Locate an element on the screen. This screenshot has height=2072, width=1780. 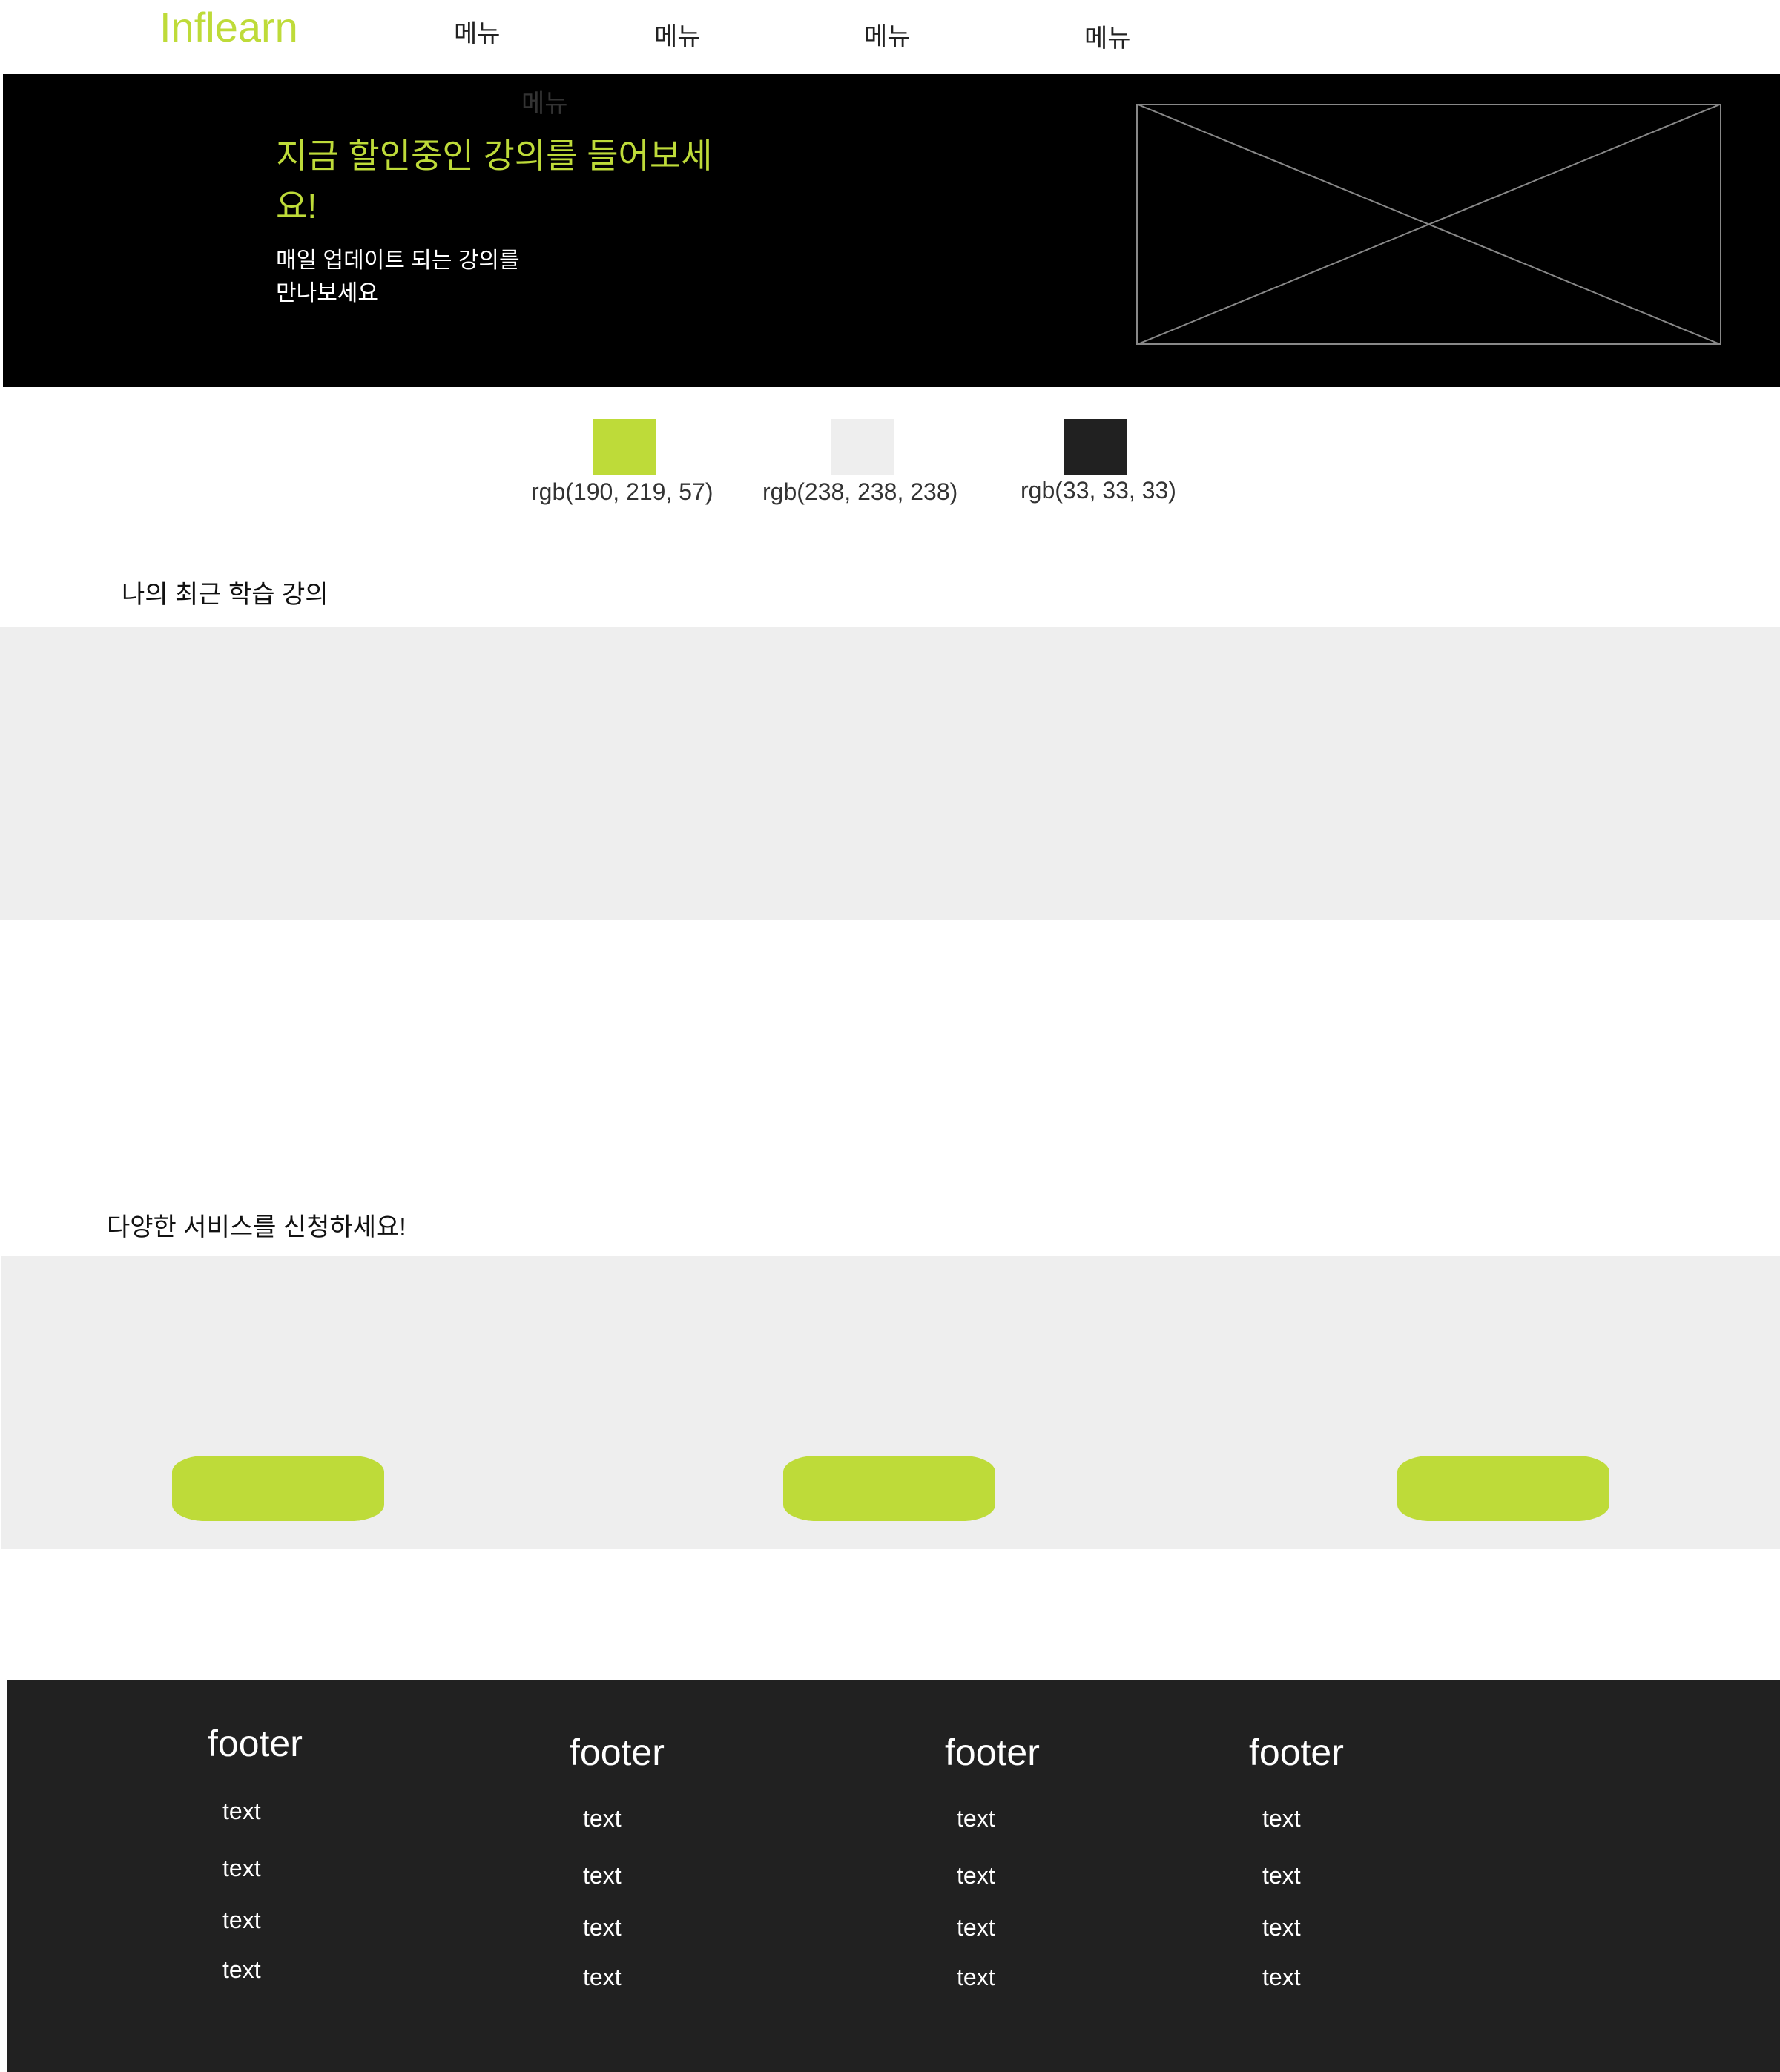
color-label: rgb(33, 33, 33) is located at coordinates (1098, 490).